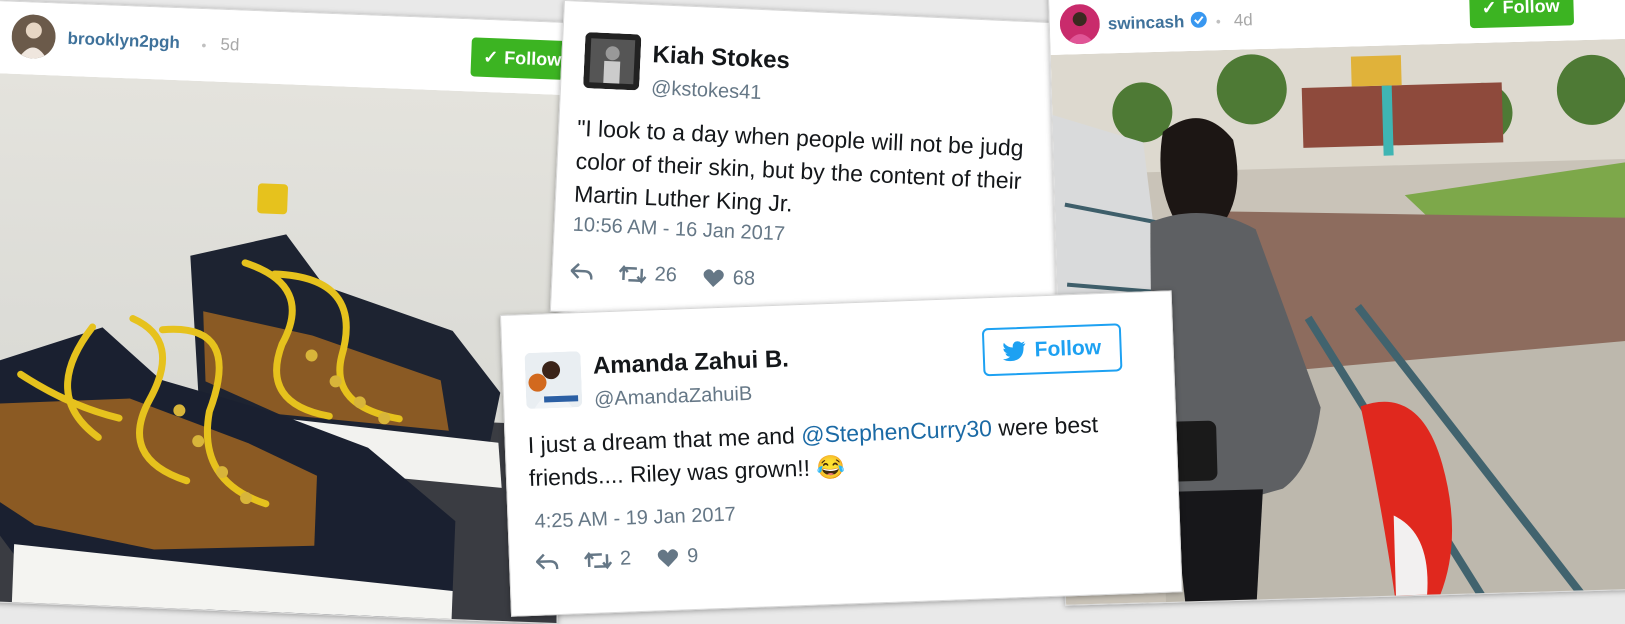 The width and height of the screenshot is (1625, 624). What do you see at coordinates (1199, 22) in the screenshot?
I see `verified-badge-icon` at bounding box center [1199, 22].